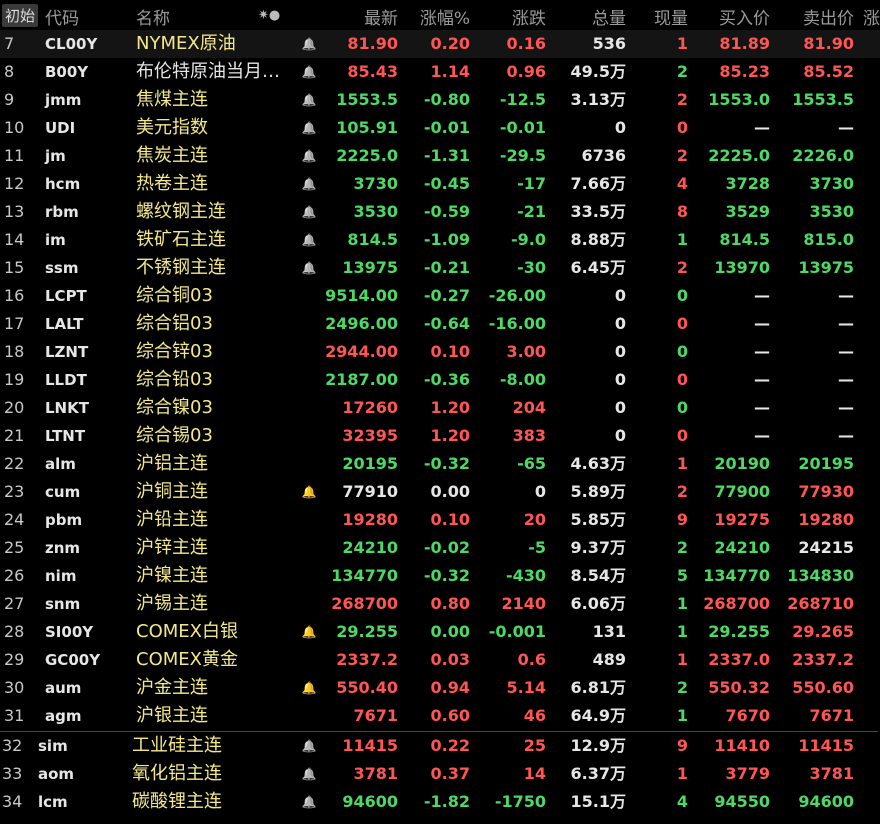 The height and width of the screenshot is (824, 880). What do you see at coordinates (63, 492) in the screenshot?
I see `contract-code: cum` at bounding box center [63, 492].